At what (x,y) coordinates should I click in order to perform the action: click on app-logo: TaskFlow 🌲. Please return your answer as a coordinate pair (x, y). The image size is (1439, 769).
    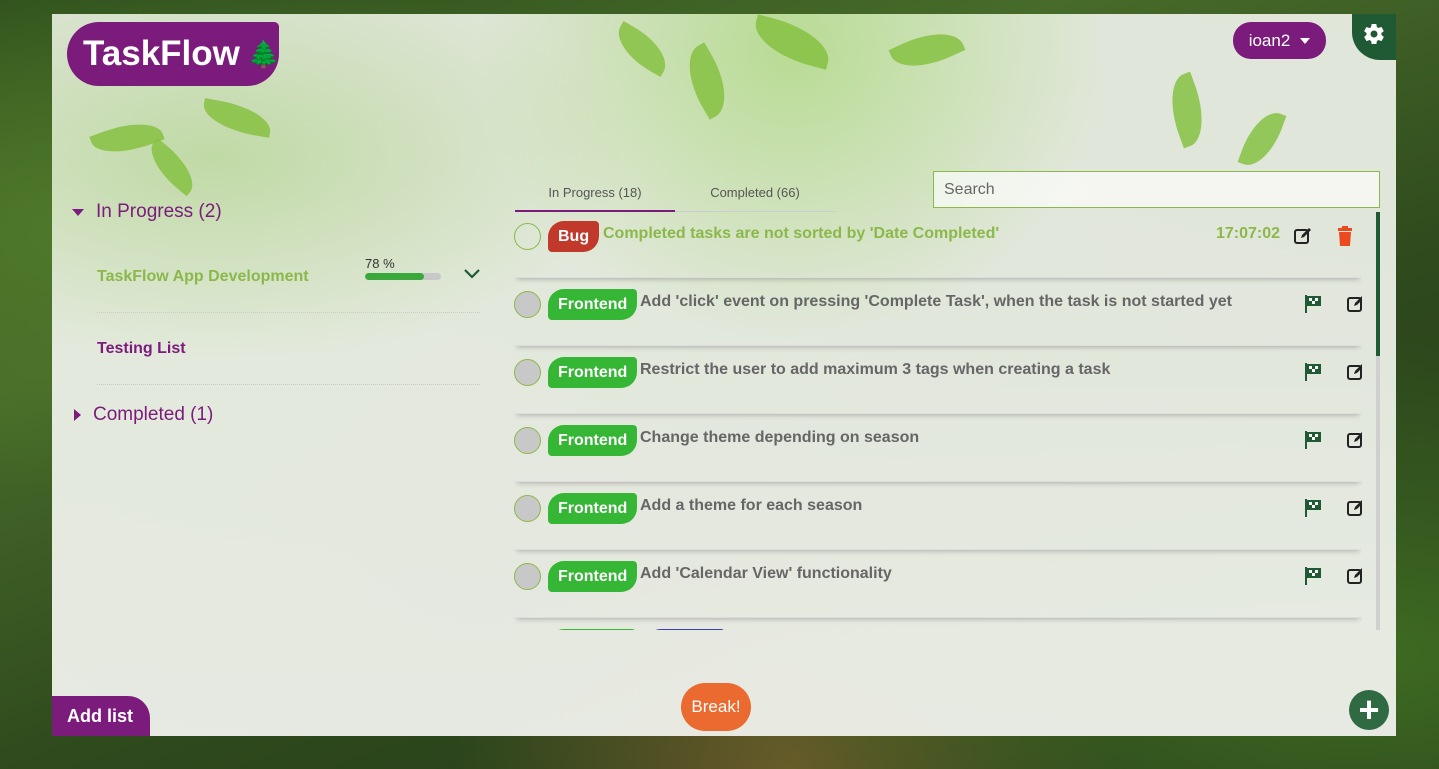
    Looking at the image, I should click on (174, 54).